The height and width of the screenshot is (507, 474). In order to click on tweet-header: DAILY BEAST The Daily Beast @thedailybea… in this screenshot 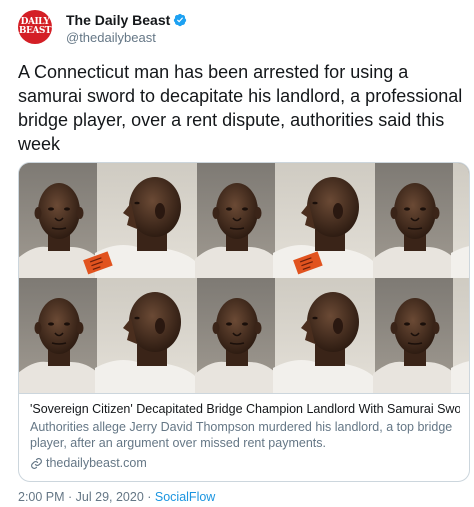, I will do `click(238, 28)`.